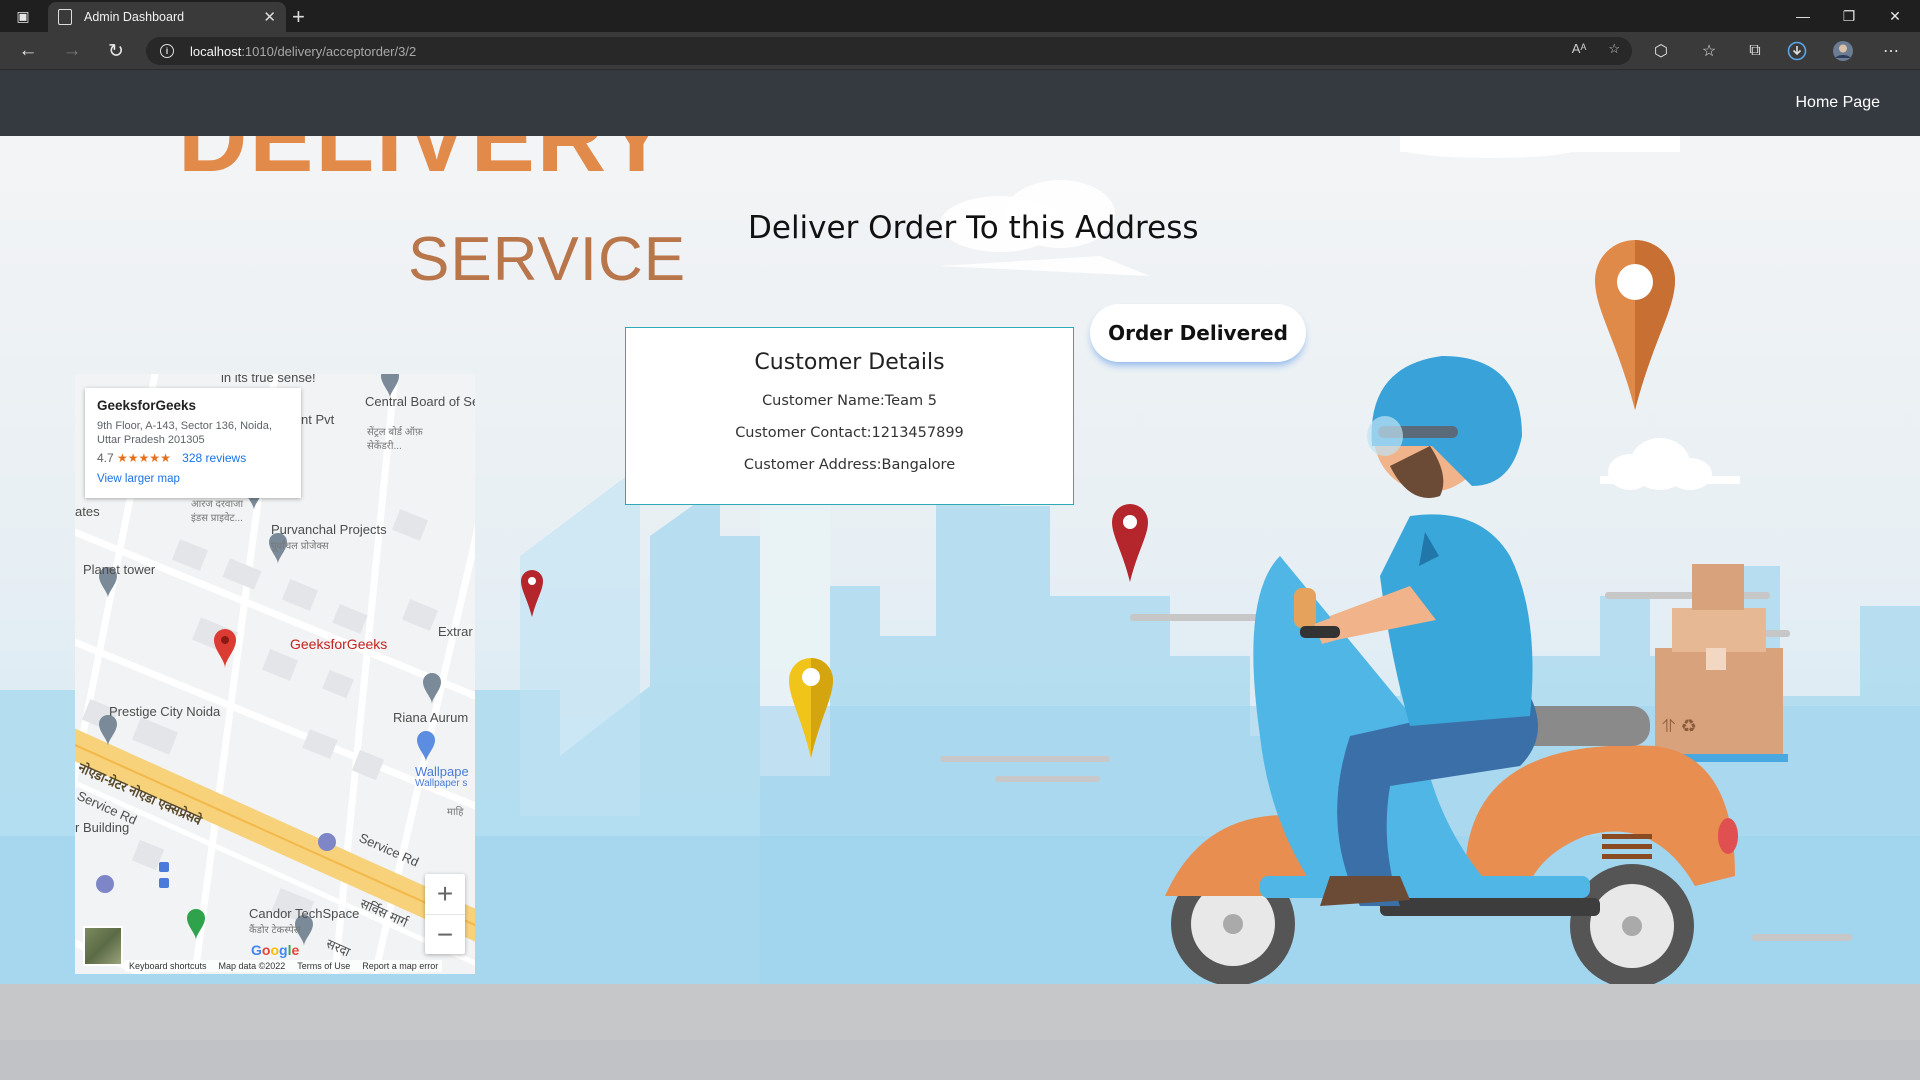  I want to click on map-label: माहि, so click(455, 812).